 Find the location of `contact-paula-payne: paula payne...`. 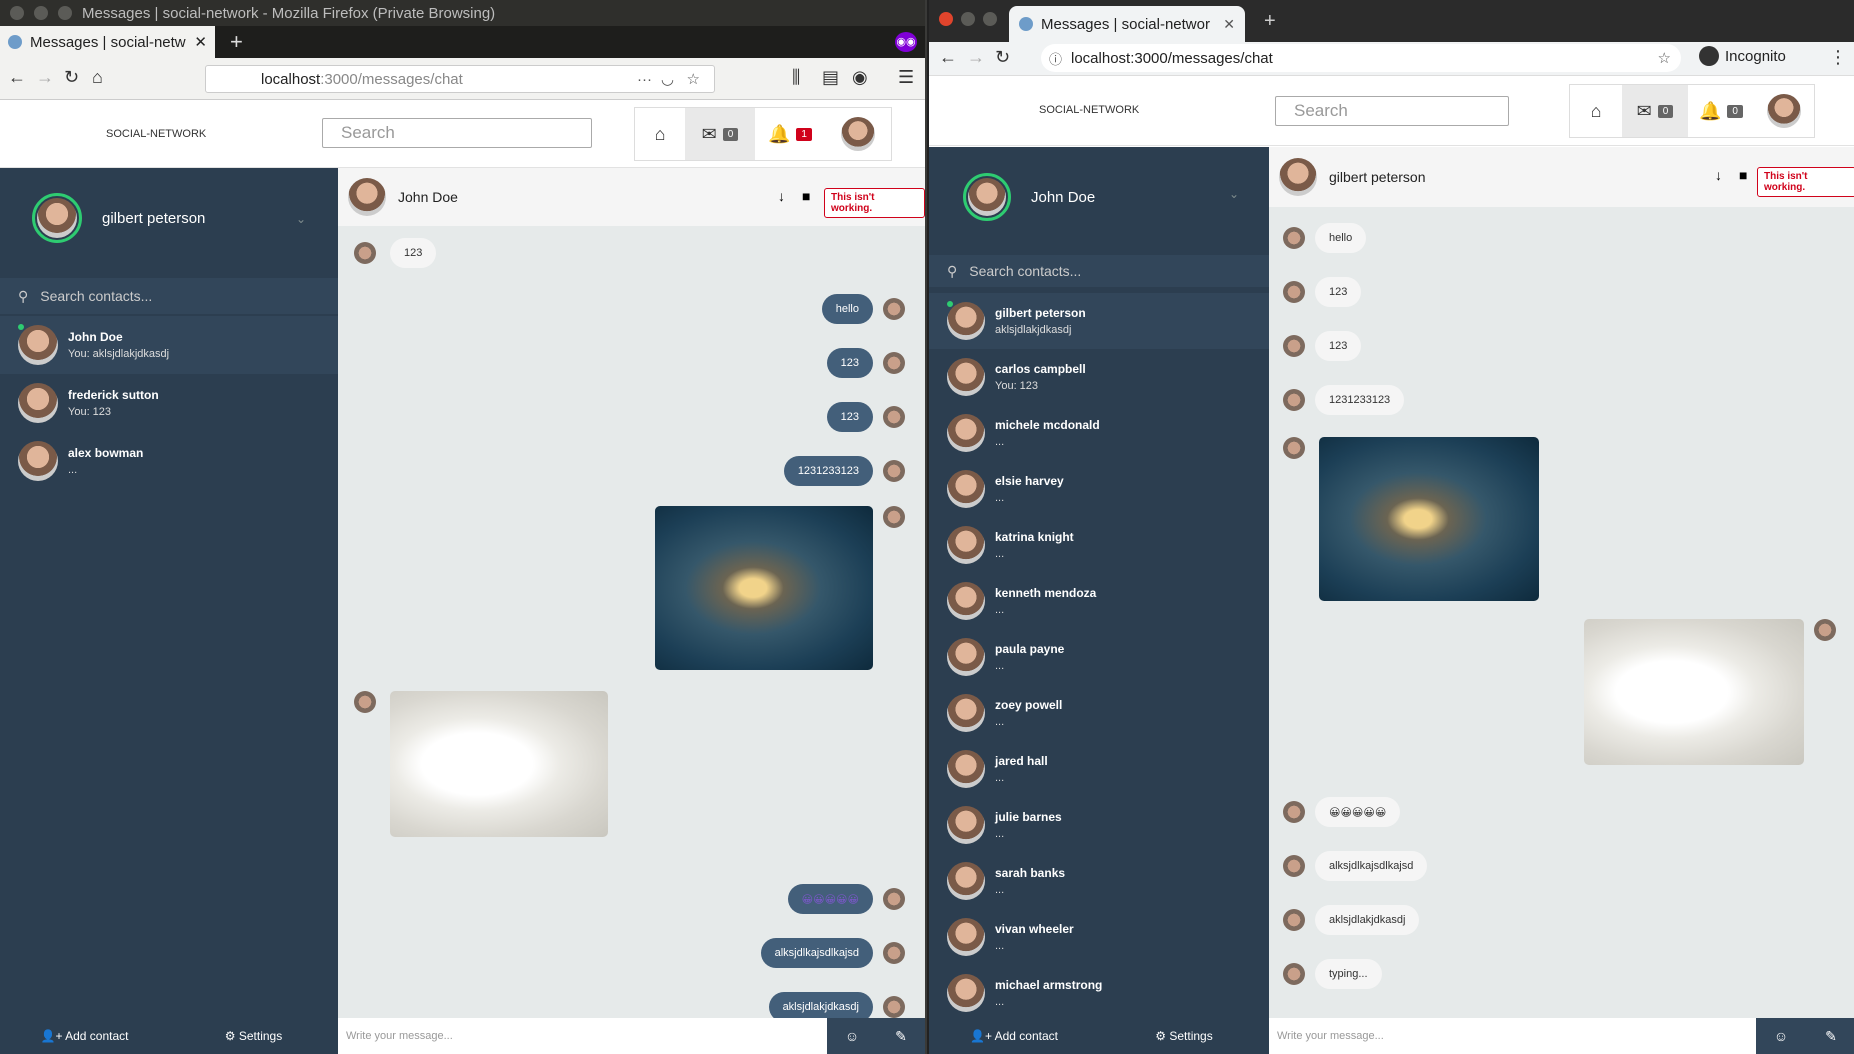

contact-paula-payne: paula payne... is located at coordinates (1099, 657).